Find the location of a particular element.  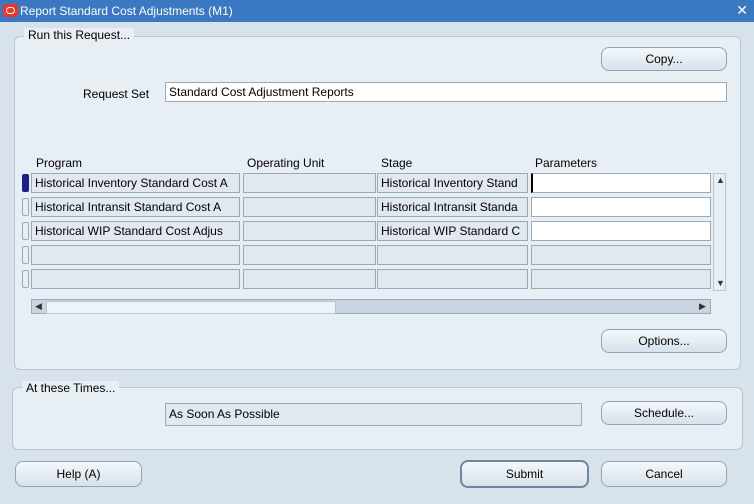

title-bar: Report Standard Cost Adjustments (M1) ✕ is located at coordinates (377, 11).